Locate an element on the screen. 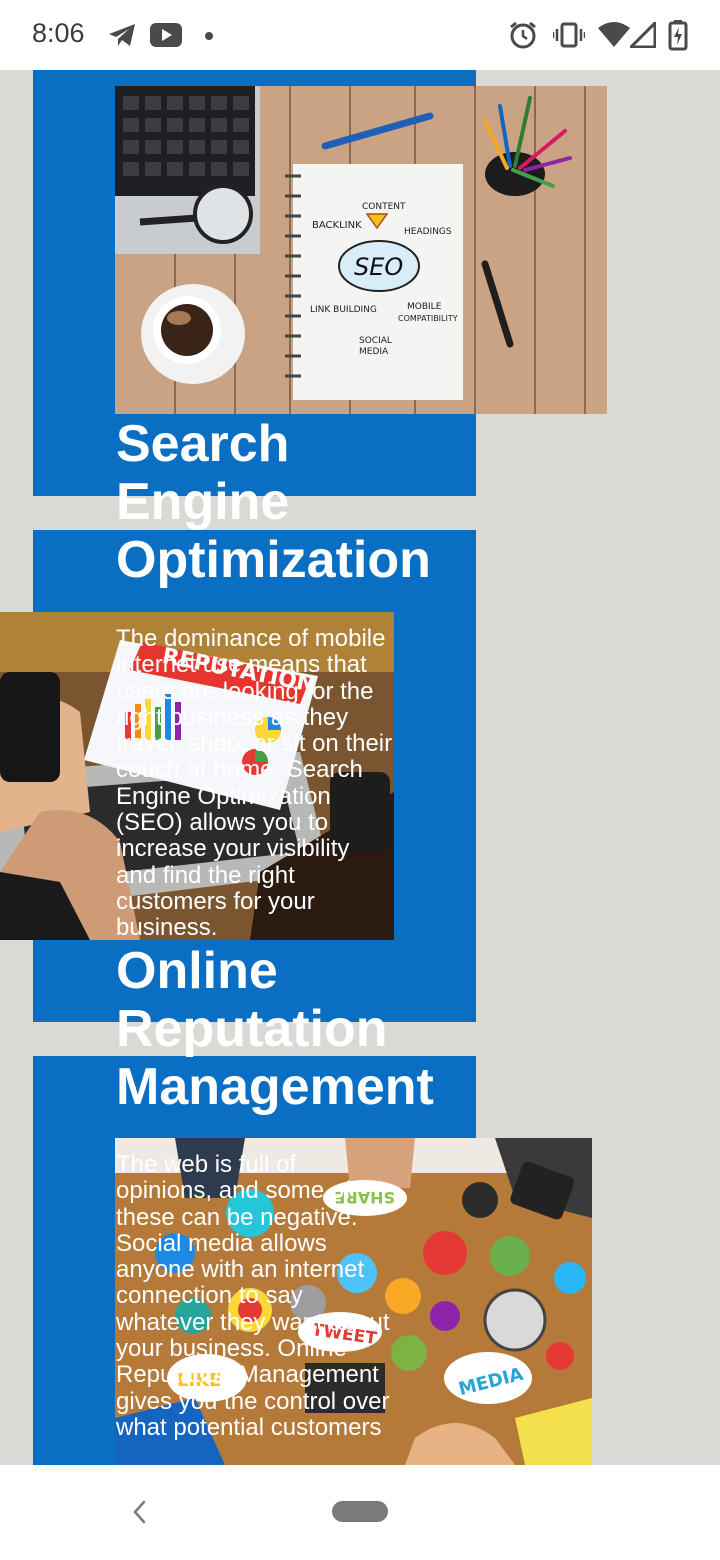 This screenshot has width=720, height=1560. home-button is located at coordinates (360, 1511).